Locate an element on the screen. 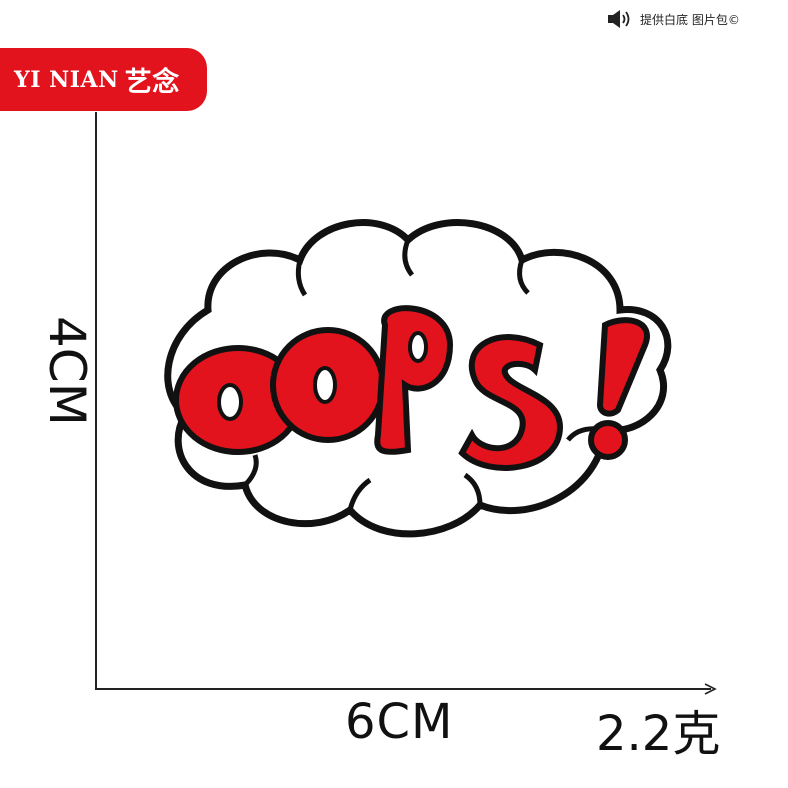 This screenshot has height=788, width=788. top-note: 提供白底 图片包© is located at coordinates (673, 19).